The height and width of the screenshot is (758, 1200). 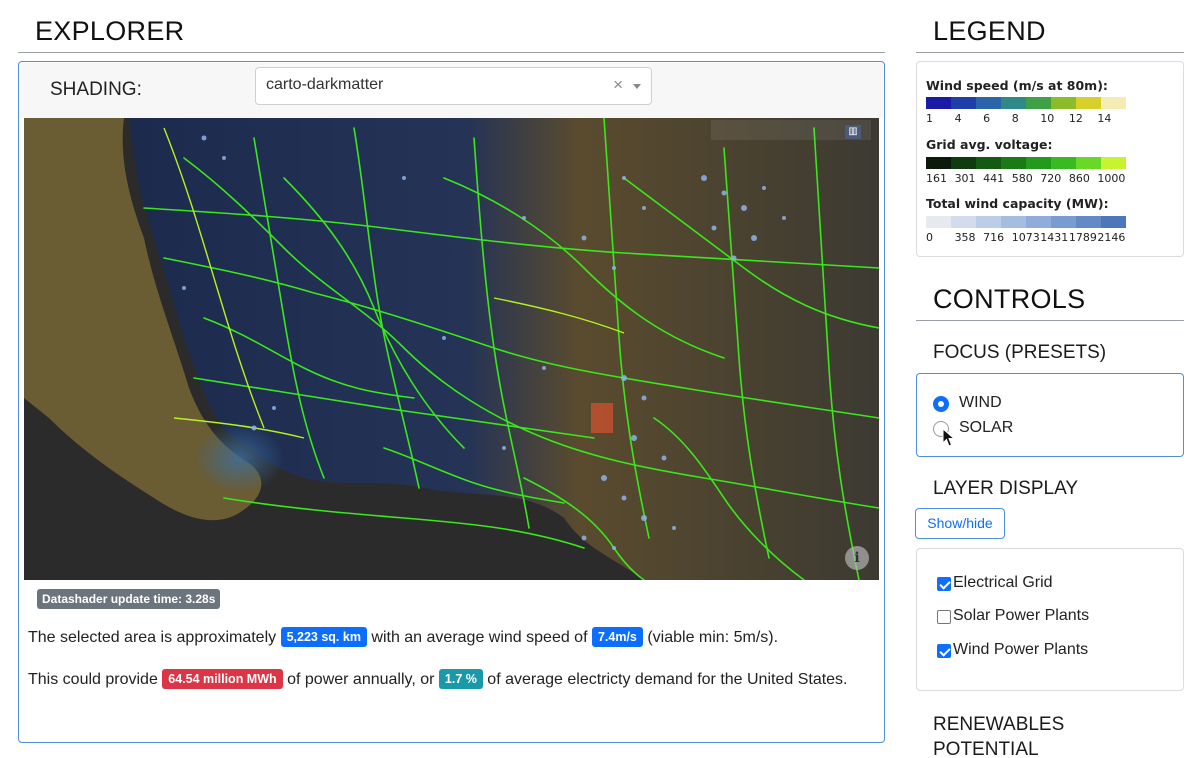 I want to click on clear-icon: ×, so click(x=618, y=85).